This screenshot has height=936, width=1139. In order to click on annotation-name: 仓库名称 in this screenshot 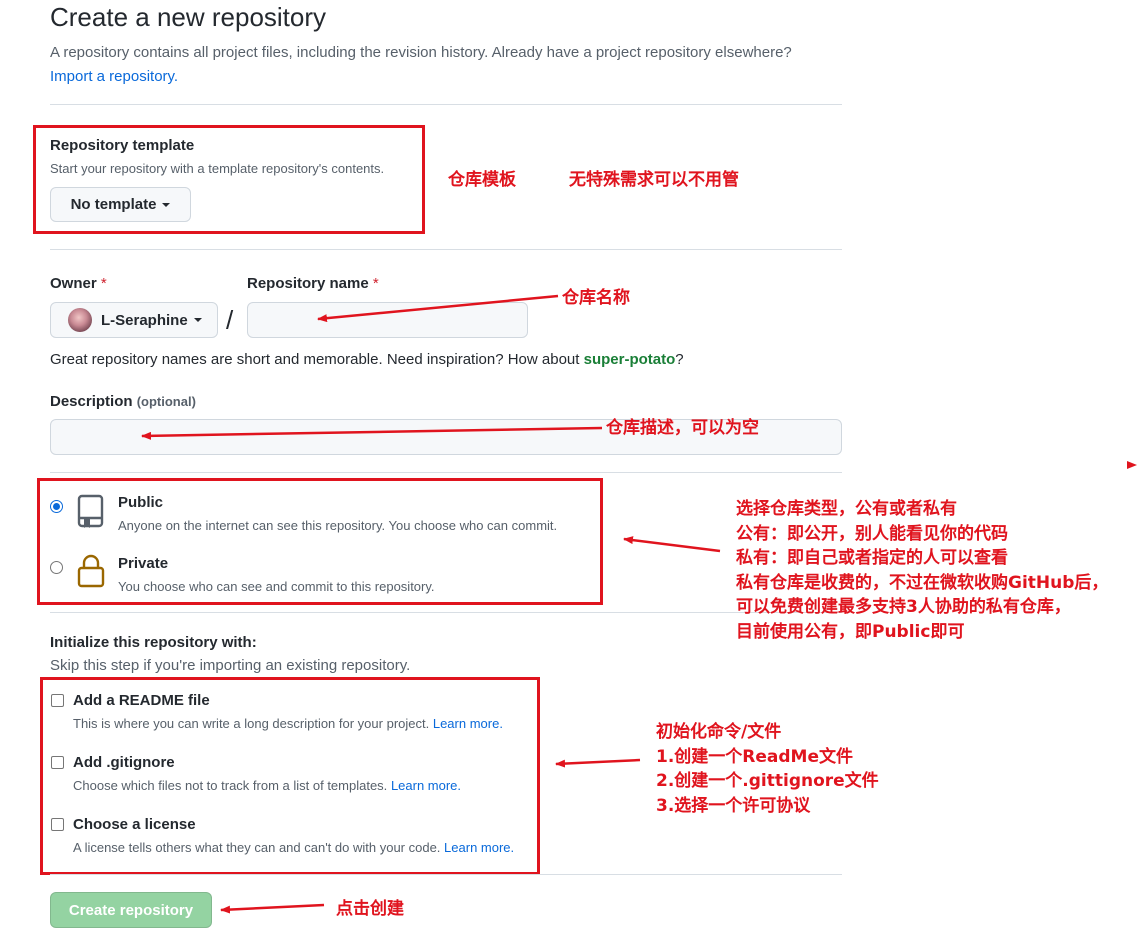, I will do `click(596, 298)`.